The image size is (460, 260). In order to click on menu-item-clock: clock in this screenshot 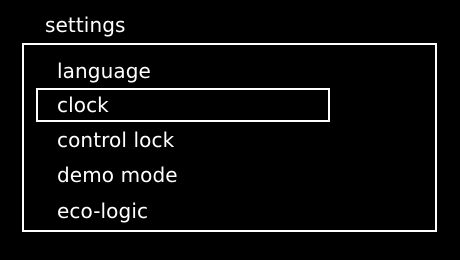, I will do `click(183, 105)`.